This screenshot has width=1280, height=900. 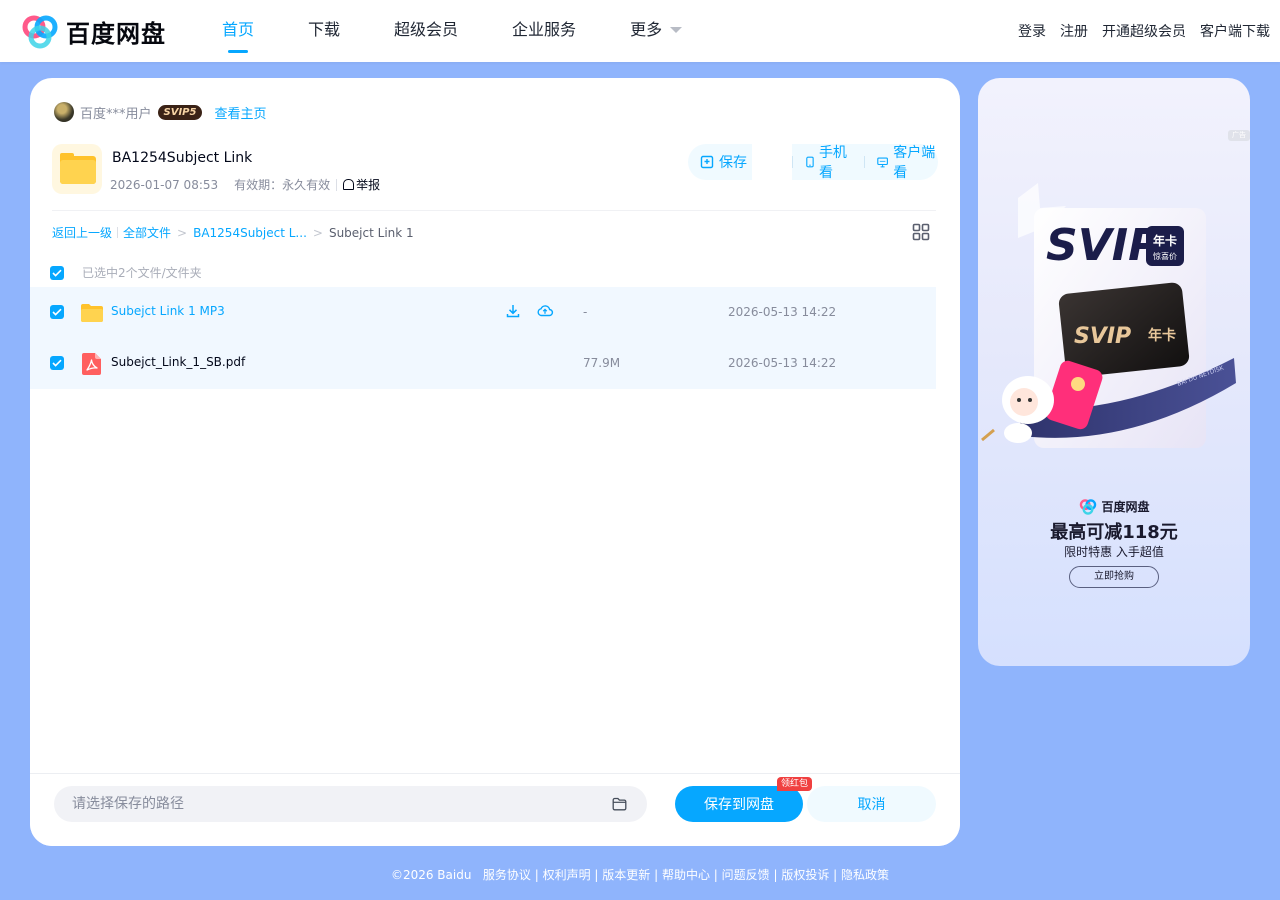 I want to click on breadcrumb-current: Subejct Link 1, so click(x=371, y=232).